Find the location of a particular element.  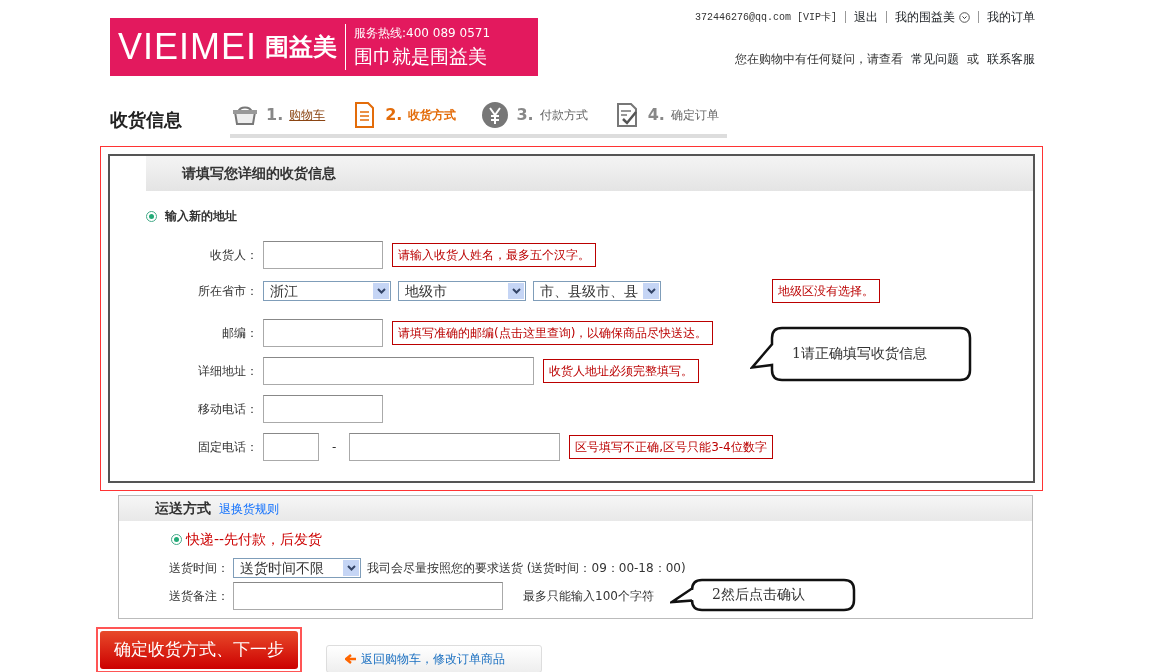

callout-text: 2然后点击确认 is located at coordinates (758, 594).